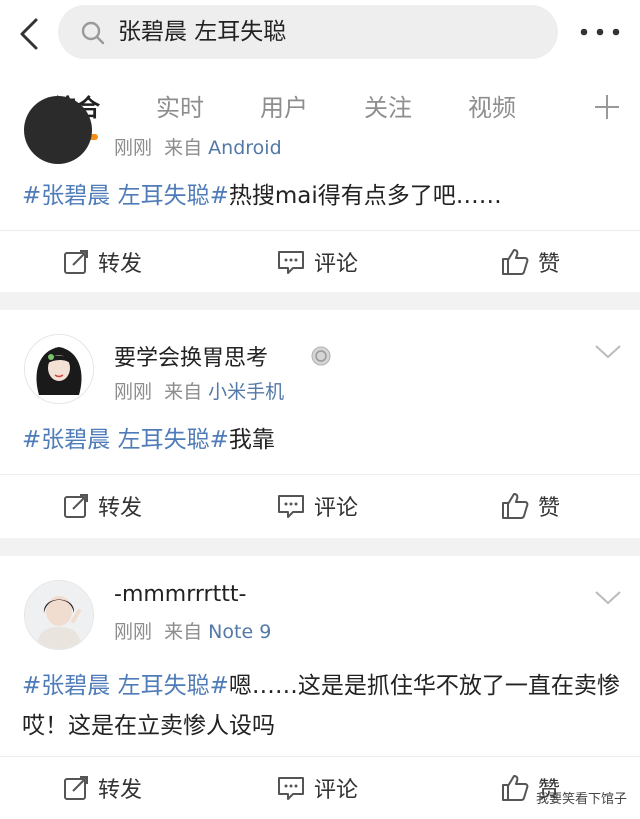 Image resolution: width=640 pixels, height=819 pixels. Describe the element at coordinates (321, 356) in the screenshot. I see `medal-badge-icon` at that location.